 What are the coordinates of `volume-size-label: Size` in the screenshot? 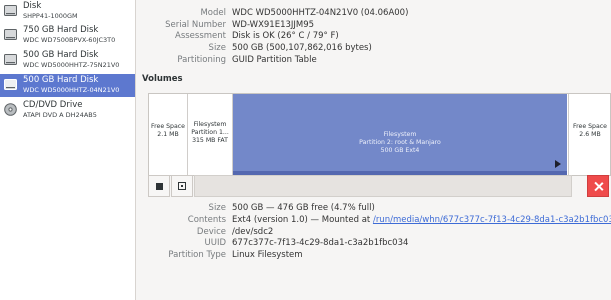 It's located at (217, 208).